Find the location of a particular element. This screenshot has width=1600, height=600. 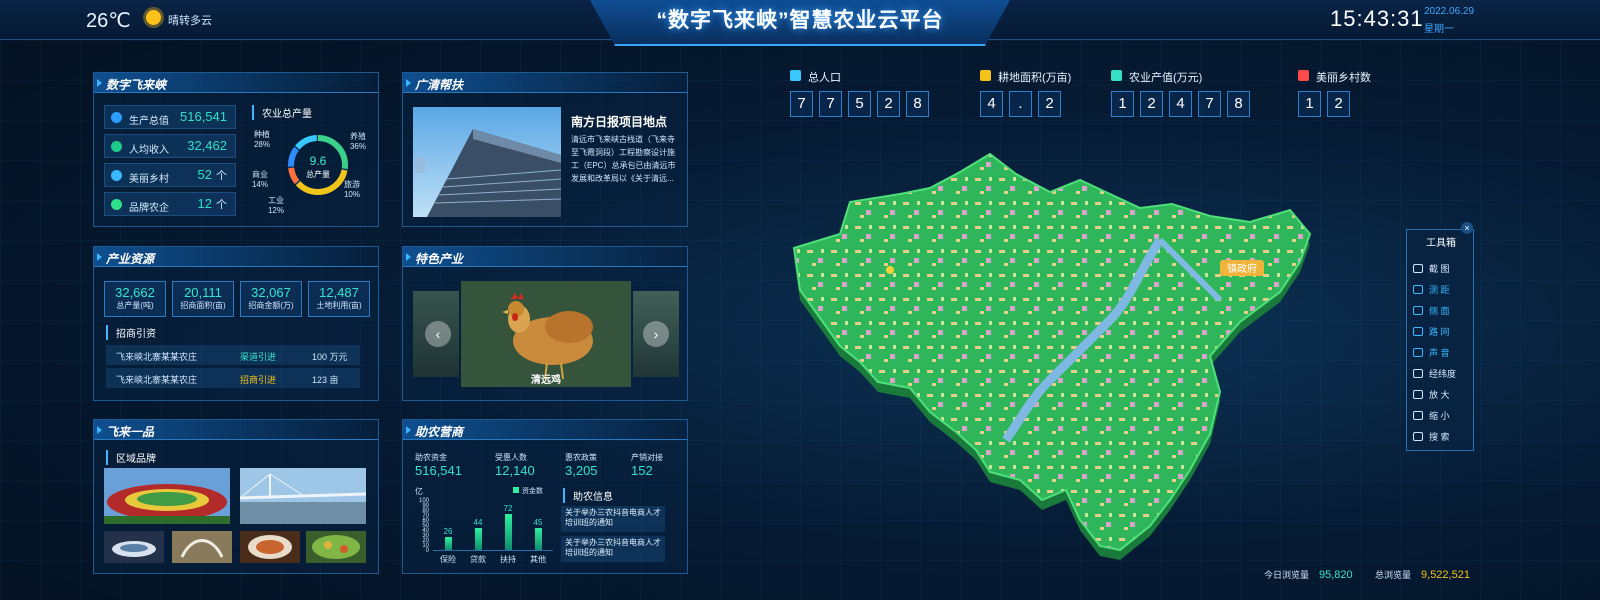

resource-box-area: 20,111 招商面积(亩) is located at coordinates (203, 299).